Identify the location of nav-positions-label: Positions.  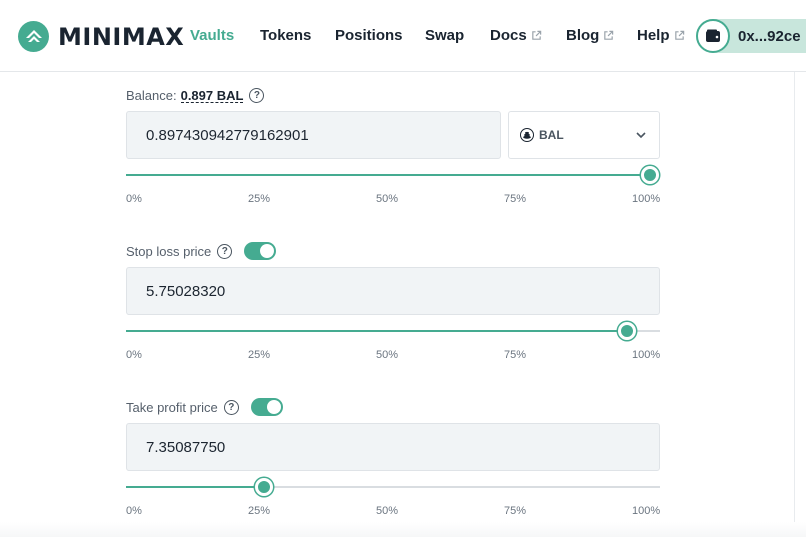
(369, 35).